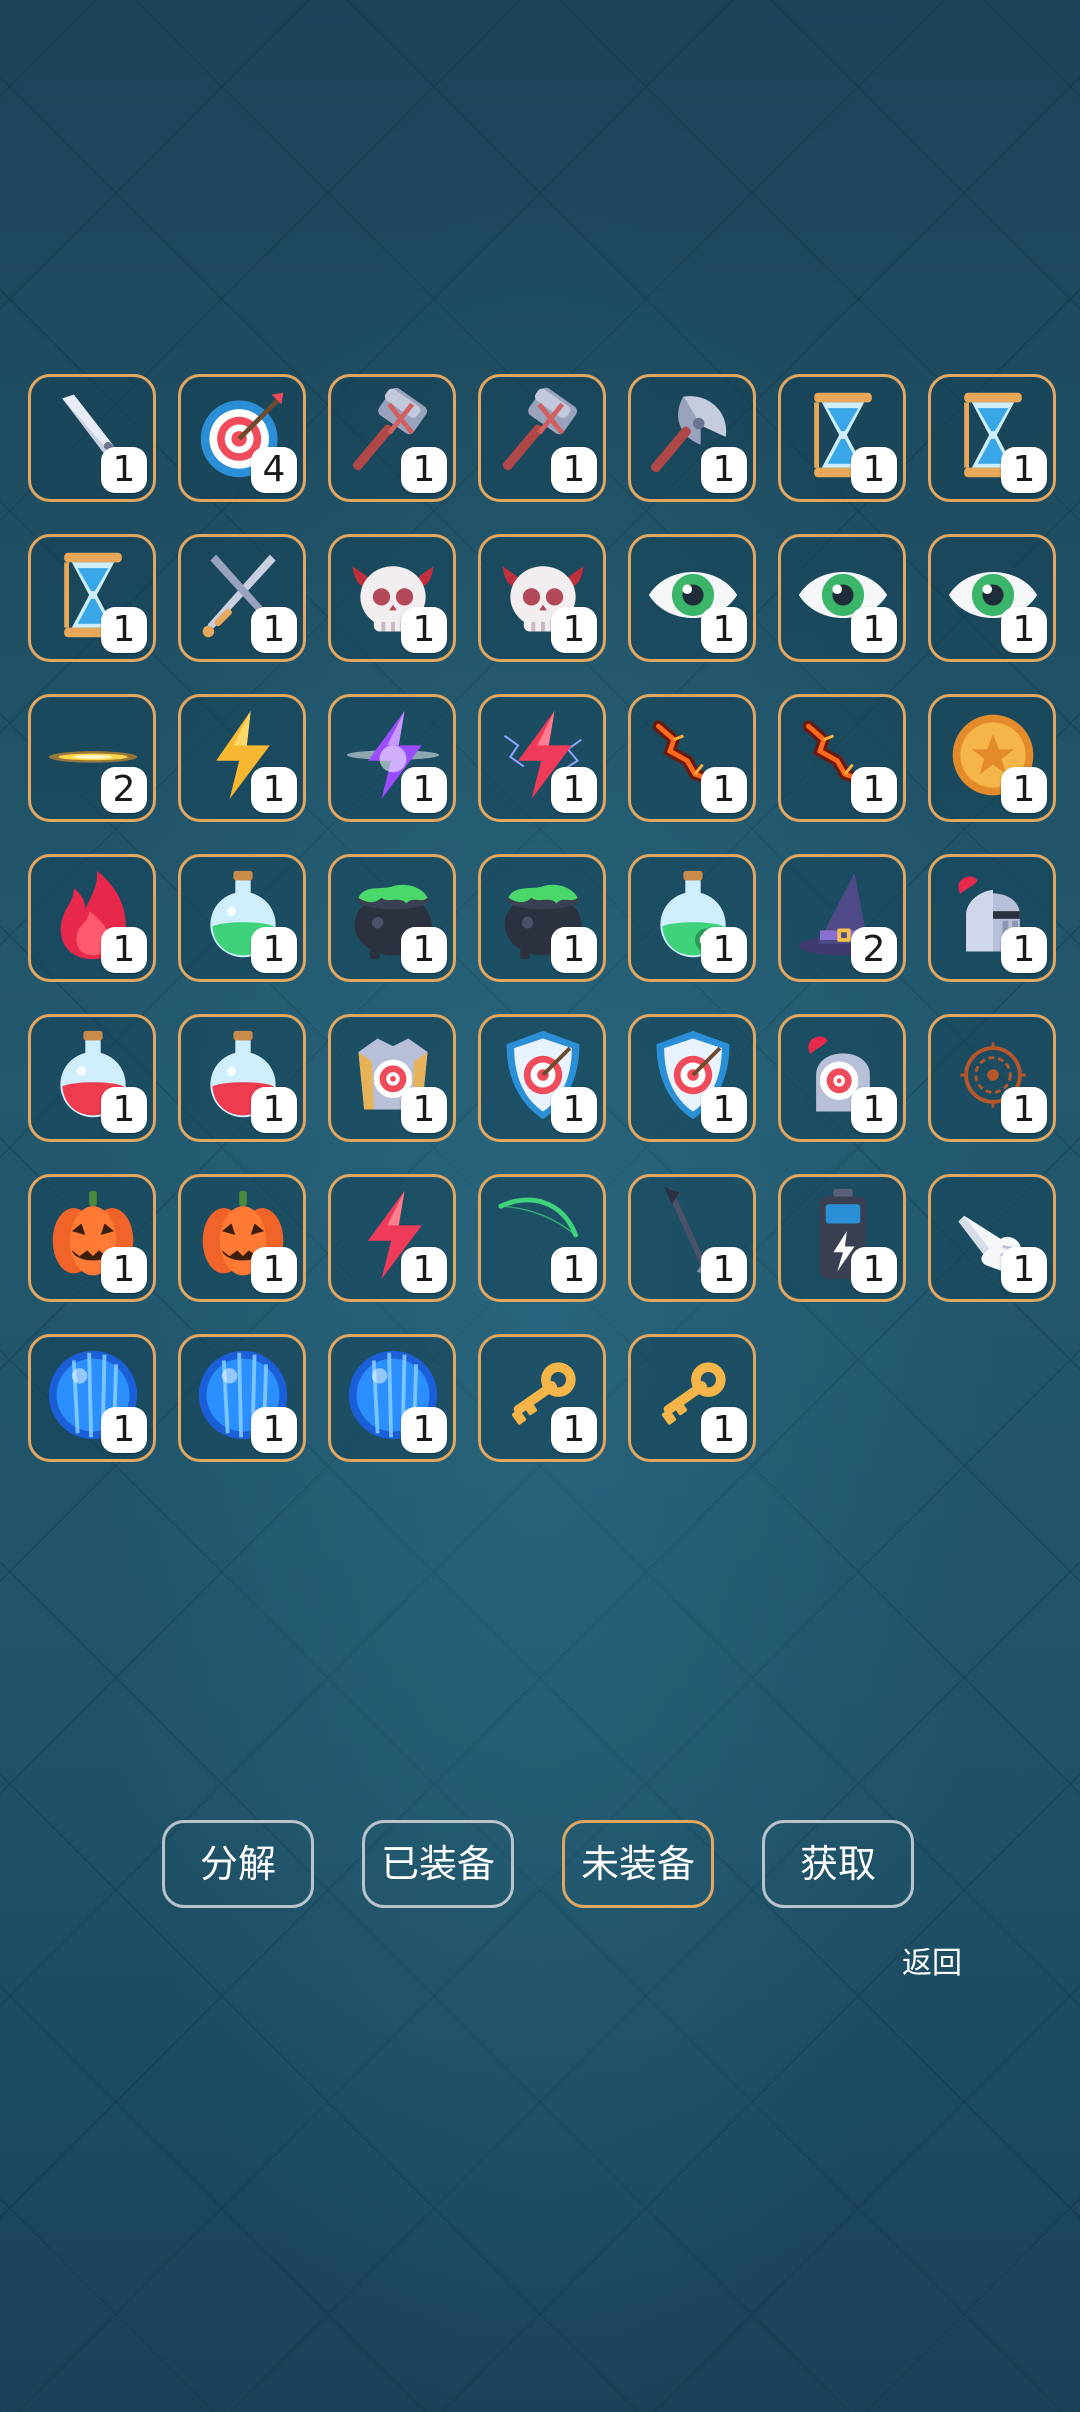  Describe the element at coordinates (242, 438) in the screenshot. I see `inventory-slot: 4` at that location.